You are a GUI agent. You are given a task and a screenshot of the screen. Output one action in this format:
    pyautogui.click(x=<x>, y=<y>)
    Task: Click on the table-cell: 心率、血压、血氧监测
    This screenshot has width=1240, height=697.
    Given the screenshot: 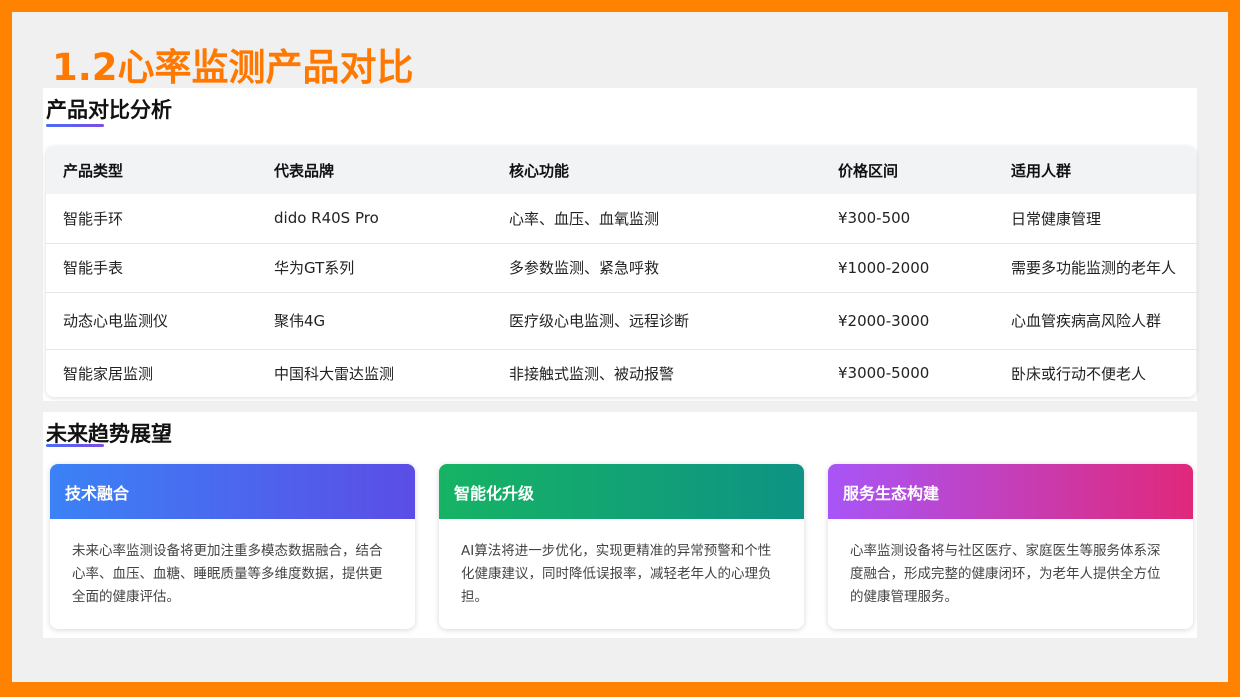 What is the action you would take?
    pyautogui.click(x=584, y=218)
    